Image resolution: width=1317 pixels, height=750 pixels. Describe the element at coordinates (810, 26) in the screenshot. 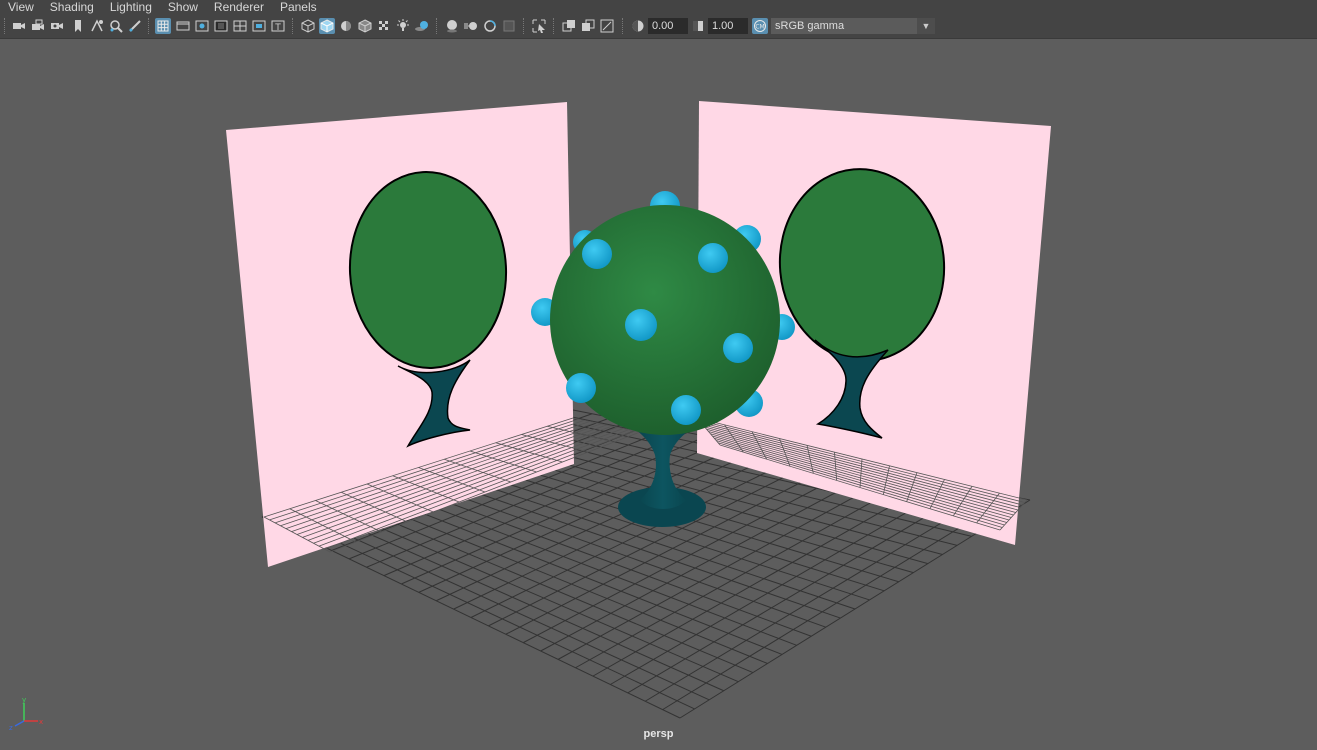

I see `view-transform-value: sRGB gamma` at that location.